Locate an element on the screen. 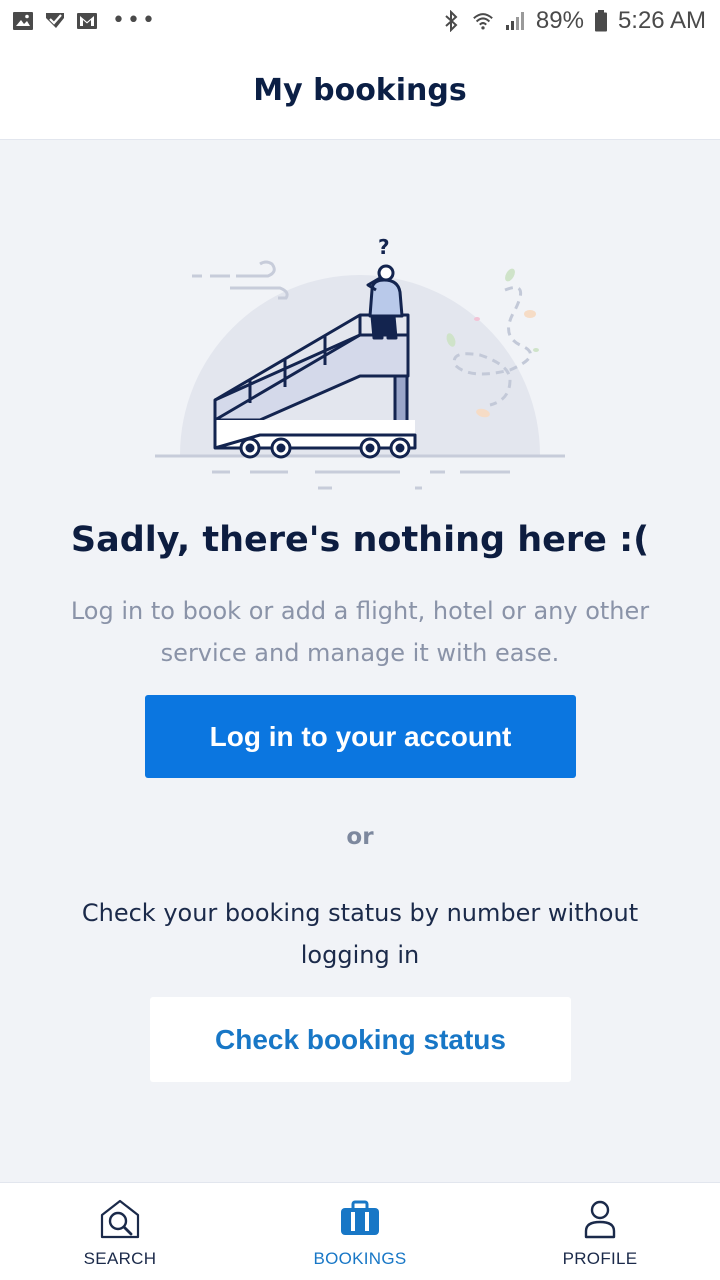 The width and height of the screenshot is (720, 1280). nav-item-search: SEARCH is located at coordinates (120, 1231).